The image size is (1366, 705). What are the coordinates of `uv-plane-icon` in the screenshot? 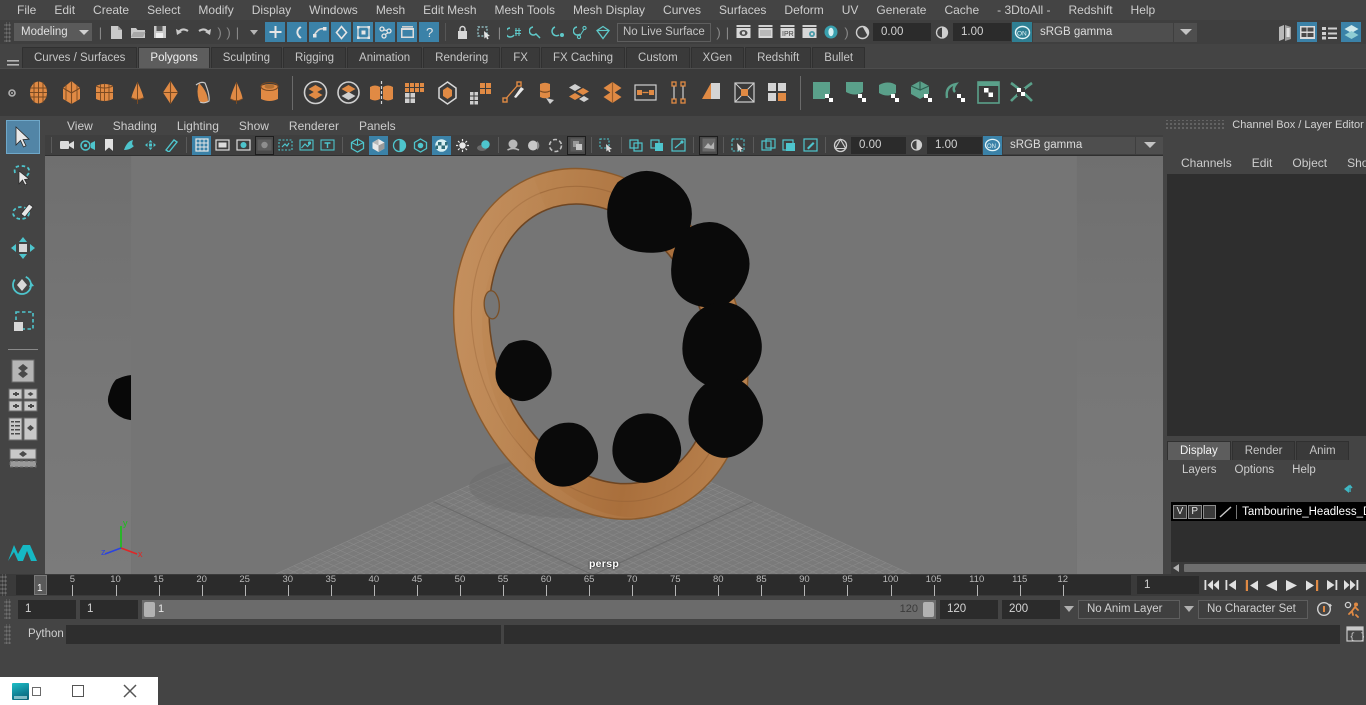 It's located at (823, 93).